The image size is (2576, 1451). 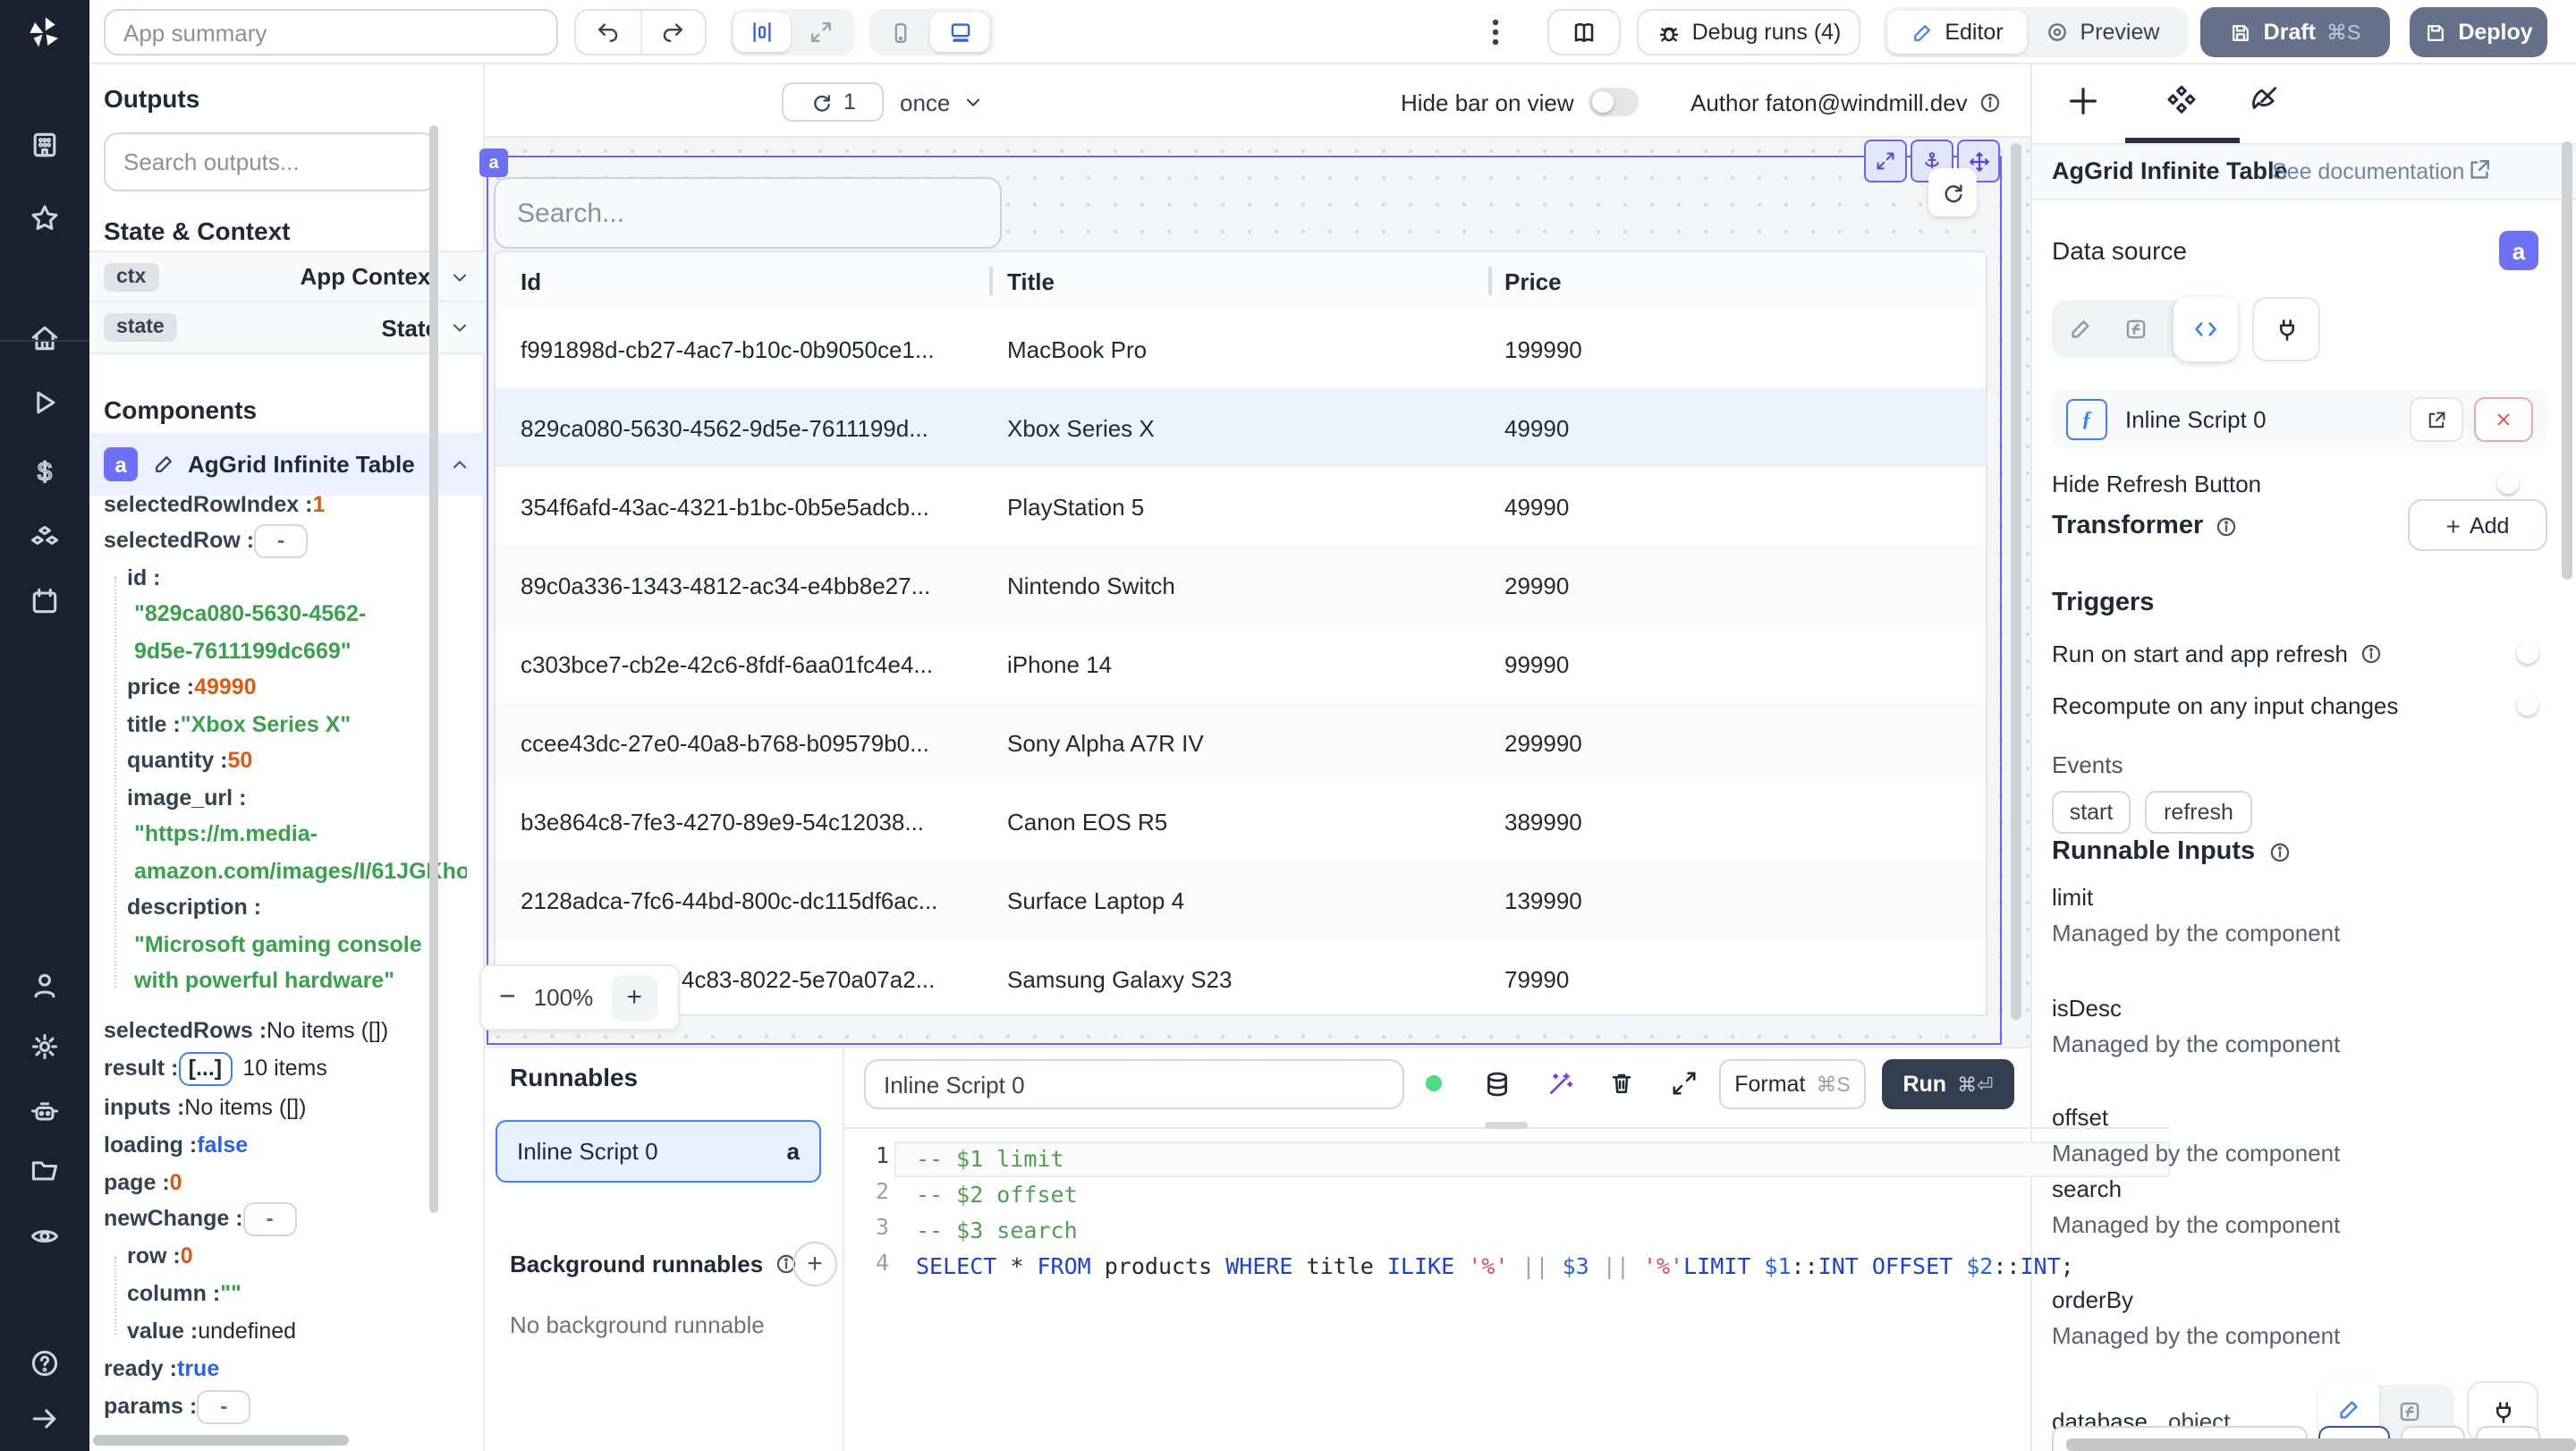 What do you see at coordinates (748, 213) in the screenshot?
I see `table-search-input` at bounding box center [748, 213].